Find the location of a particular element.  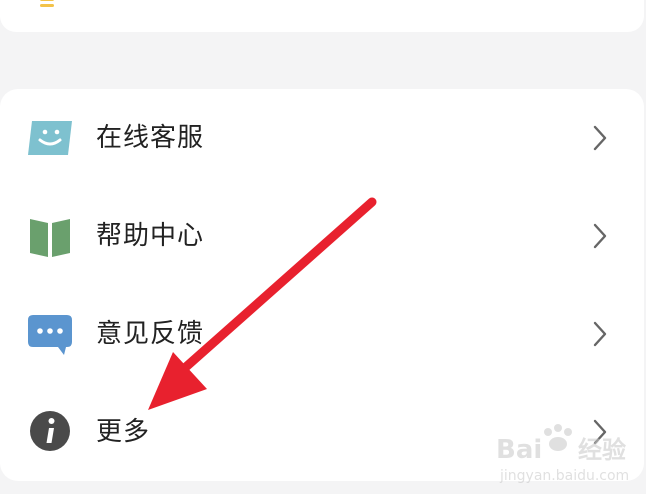

menu-lines-icon is located at coordinates (47, 3).